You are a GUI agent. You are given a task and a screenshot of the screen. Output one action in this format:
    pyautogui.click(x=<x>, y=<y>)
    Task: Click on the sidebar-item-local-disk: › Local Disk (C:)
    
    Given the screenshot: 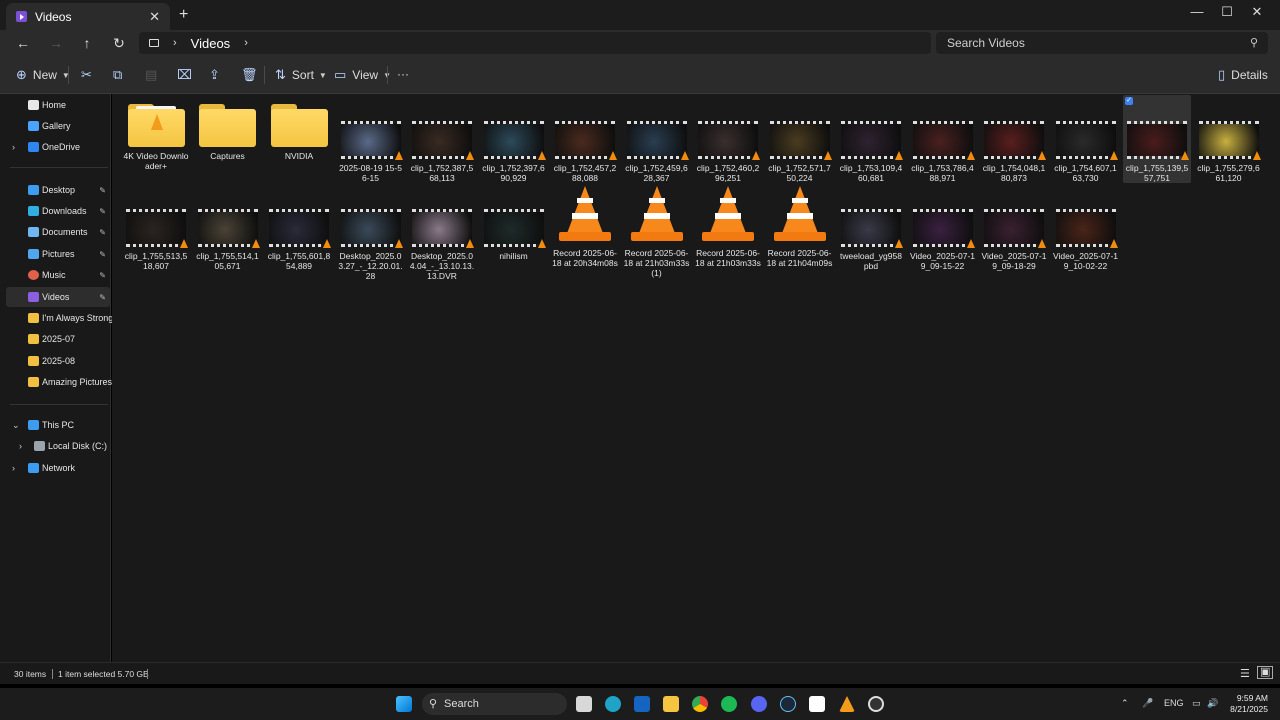 What is the action you would take?
    pyautogui.click(x=55, y=446)
    